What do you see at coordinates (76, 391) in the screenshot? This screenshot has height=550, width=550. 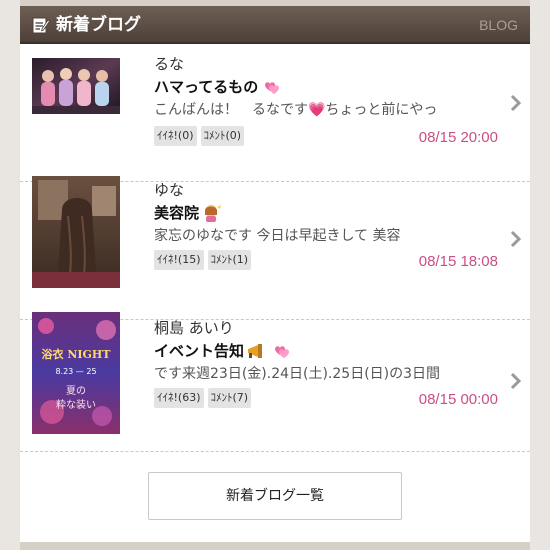 I see `thumb-event-caption-1: 夏の` at bounding box center [76, 391].